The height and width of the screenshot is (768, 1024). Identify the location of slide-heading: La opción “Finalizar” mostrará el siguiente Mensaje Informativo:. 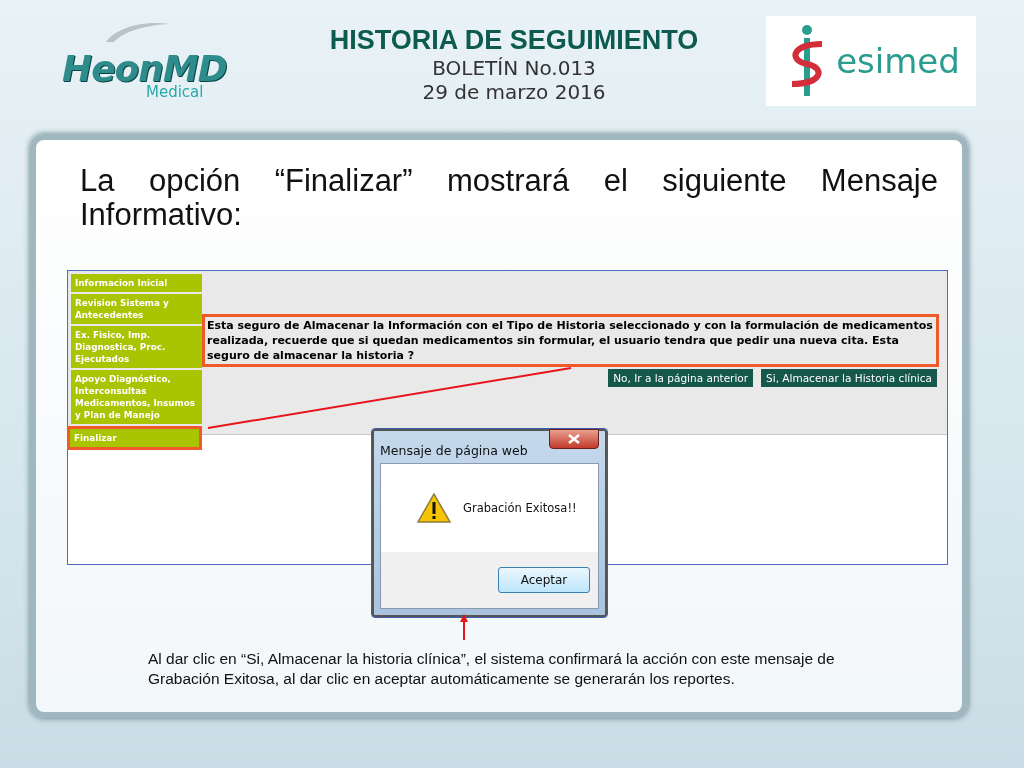
(509, 198).